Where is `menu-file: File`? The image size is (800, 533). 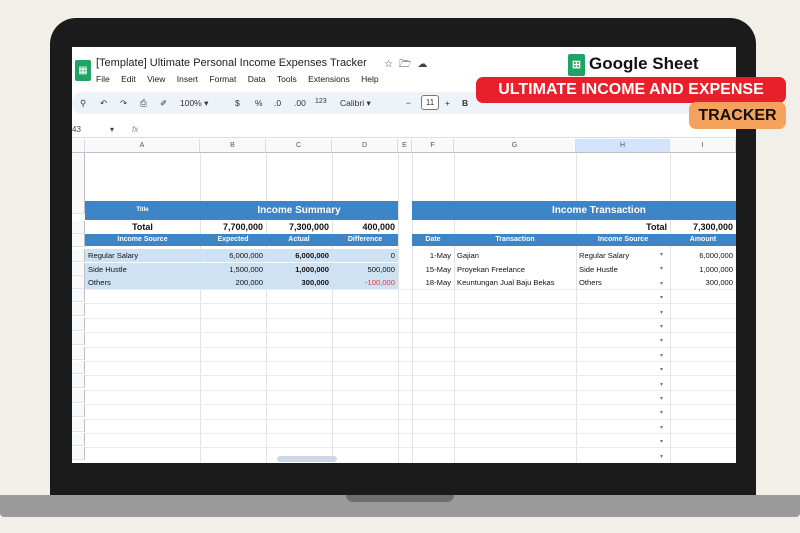
menu-file: File is located at coordinates (103, 79).